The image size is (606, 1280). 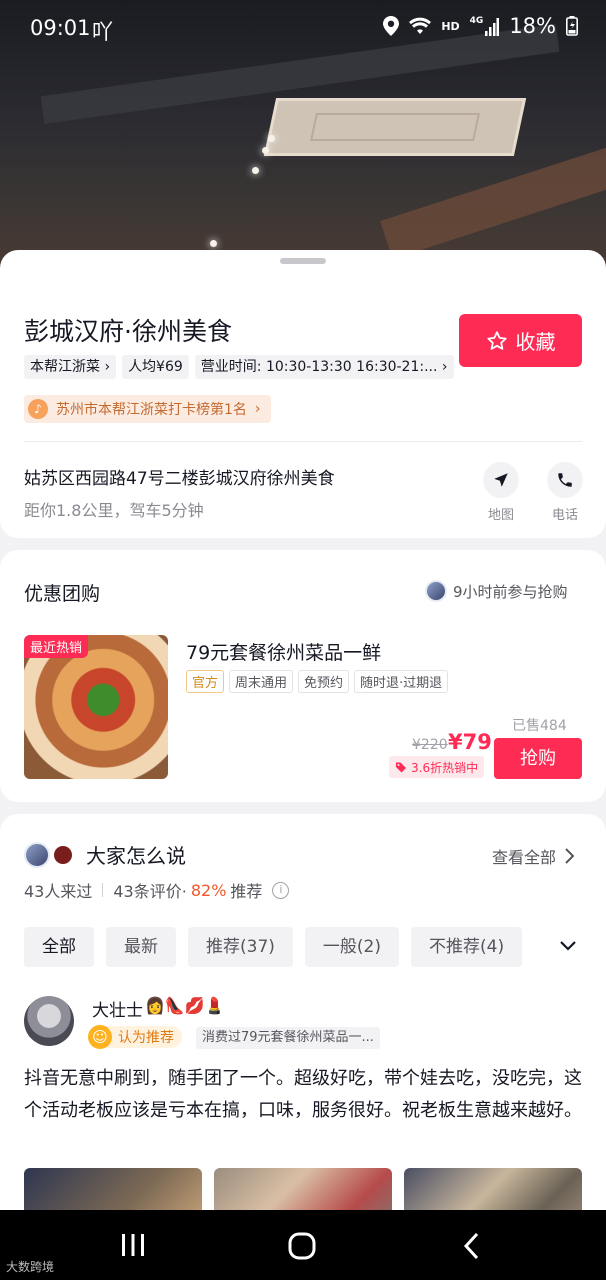 I want to click on expand-filters-button, so click(x=568, y=946).